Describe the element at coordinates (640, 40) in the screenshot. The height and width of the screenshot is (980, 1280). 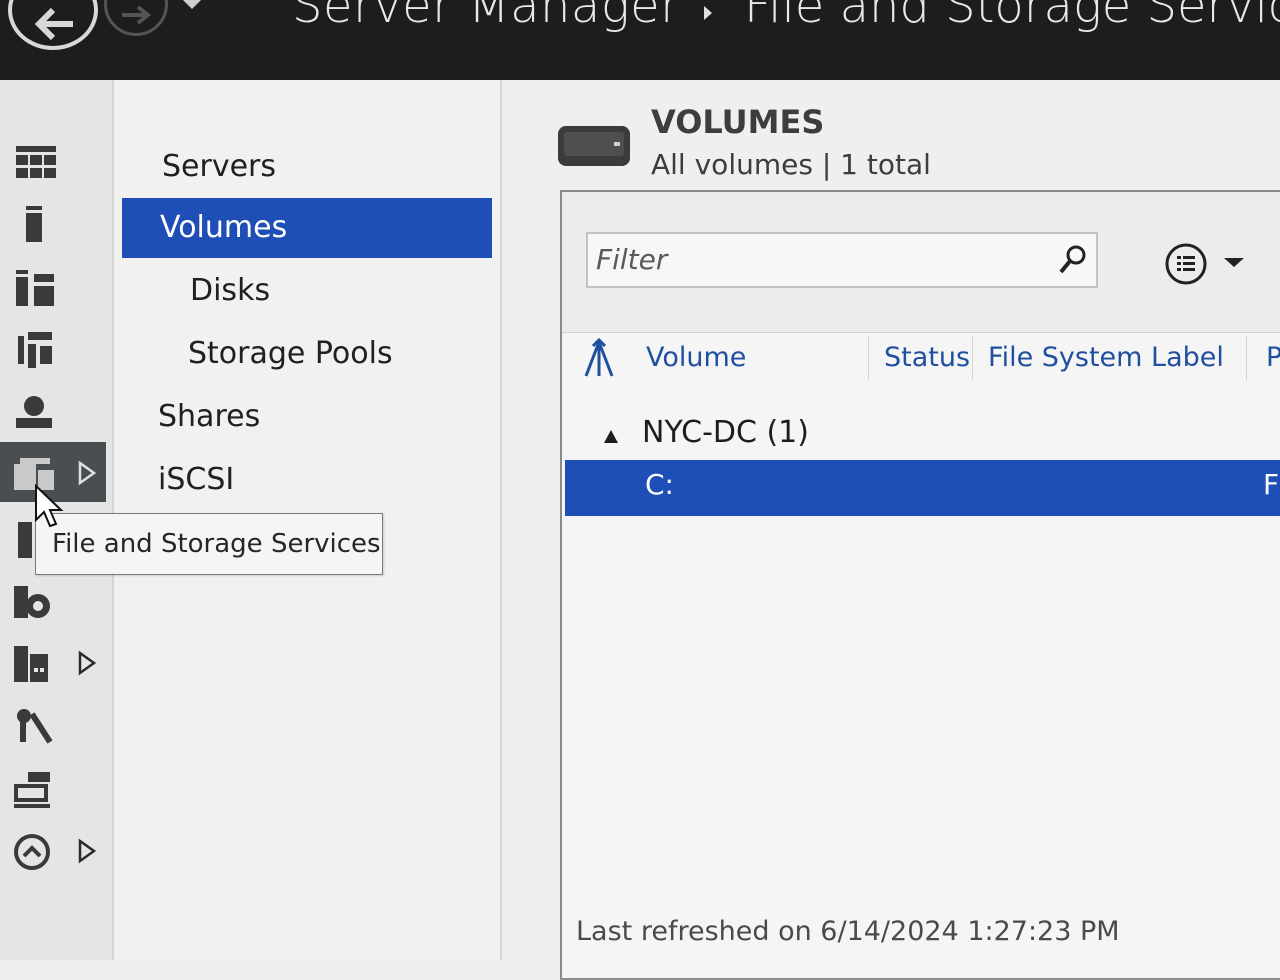
I see `title-bar: Server Manager File and Storage Services` at that location.